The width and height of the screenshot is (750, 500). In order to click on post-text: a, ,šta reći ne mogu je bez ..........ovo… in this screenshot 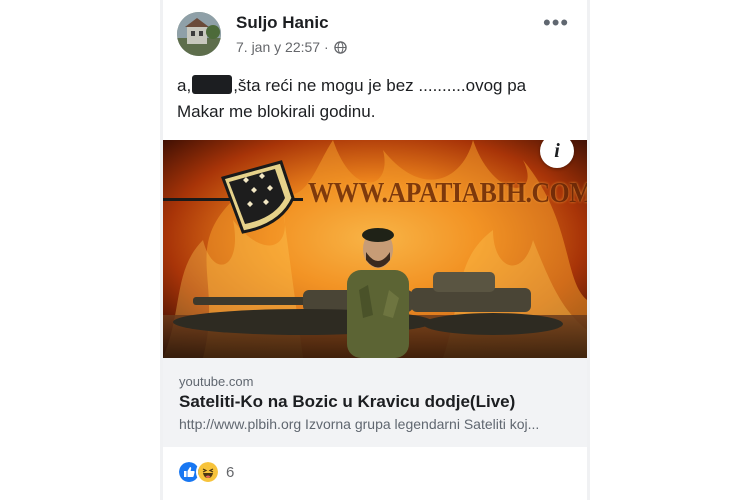, I will do `click(377, 99)`.